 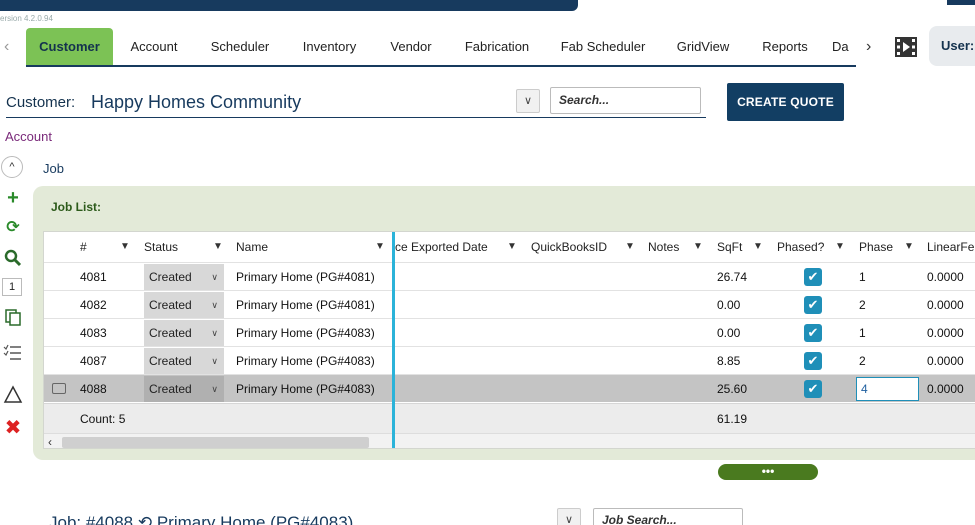 What do you see at coordinates (13, 228) in the screenshot?
I see `refresh-icon: ⟳` at bounding box center [13, 228].